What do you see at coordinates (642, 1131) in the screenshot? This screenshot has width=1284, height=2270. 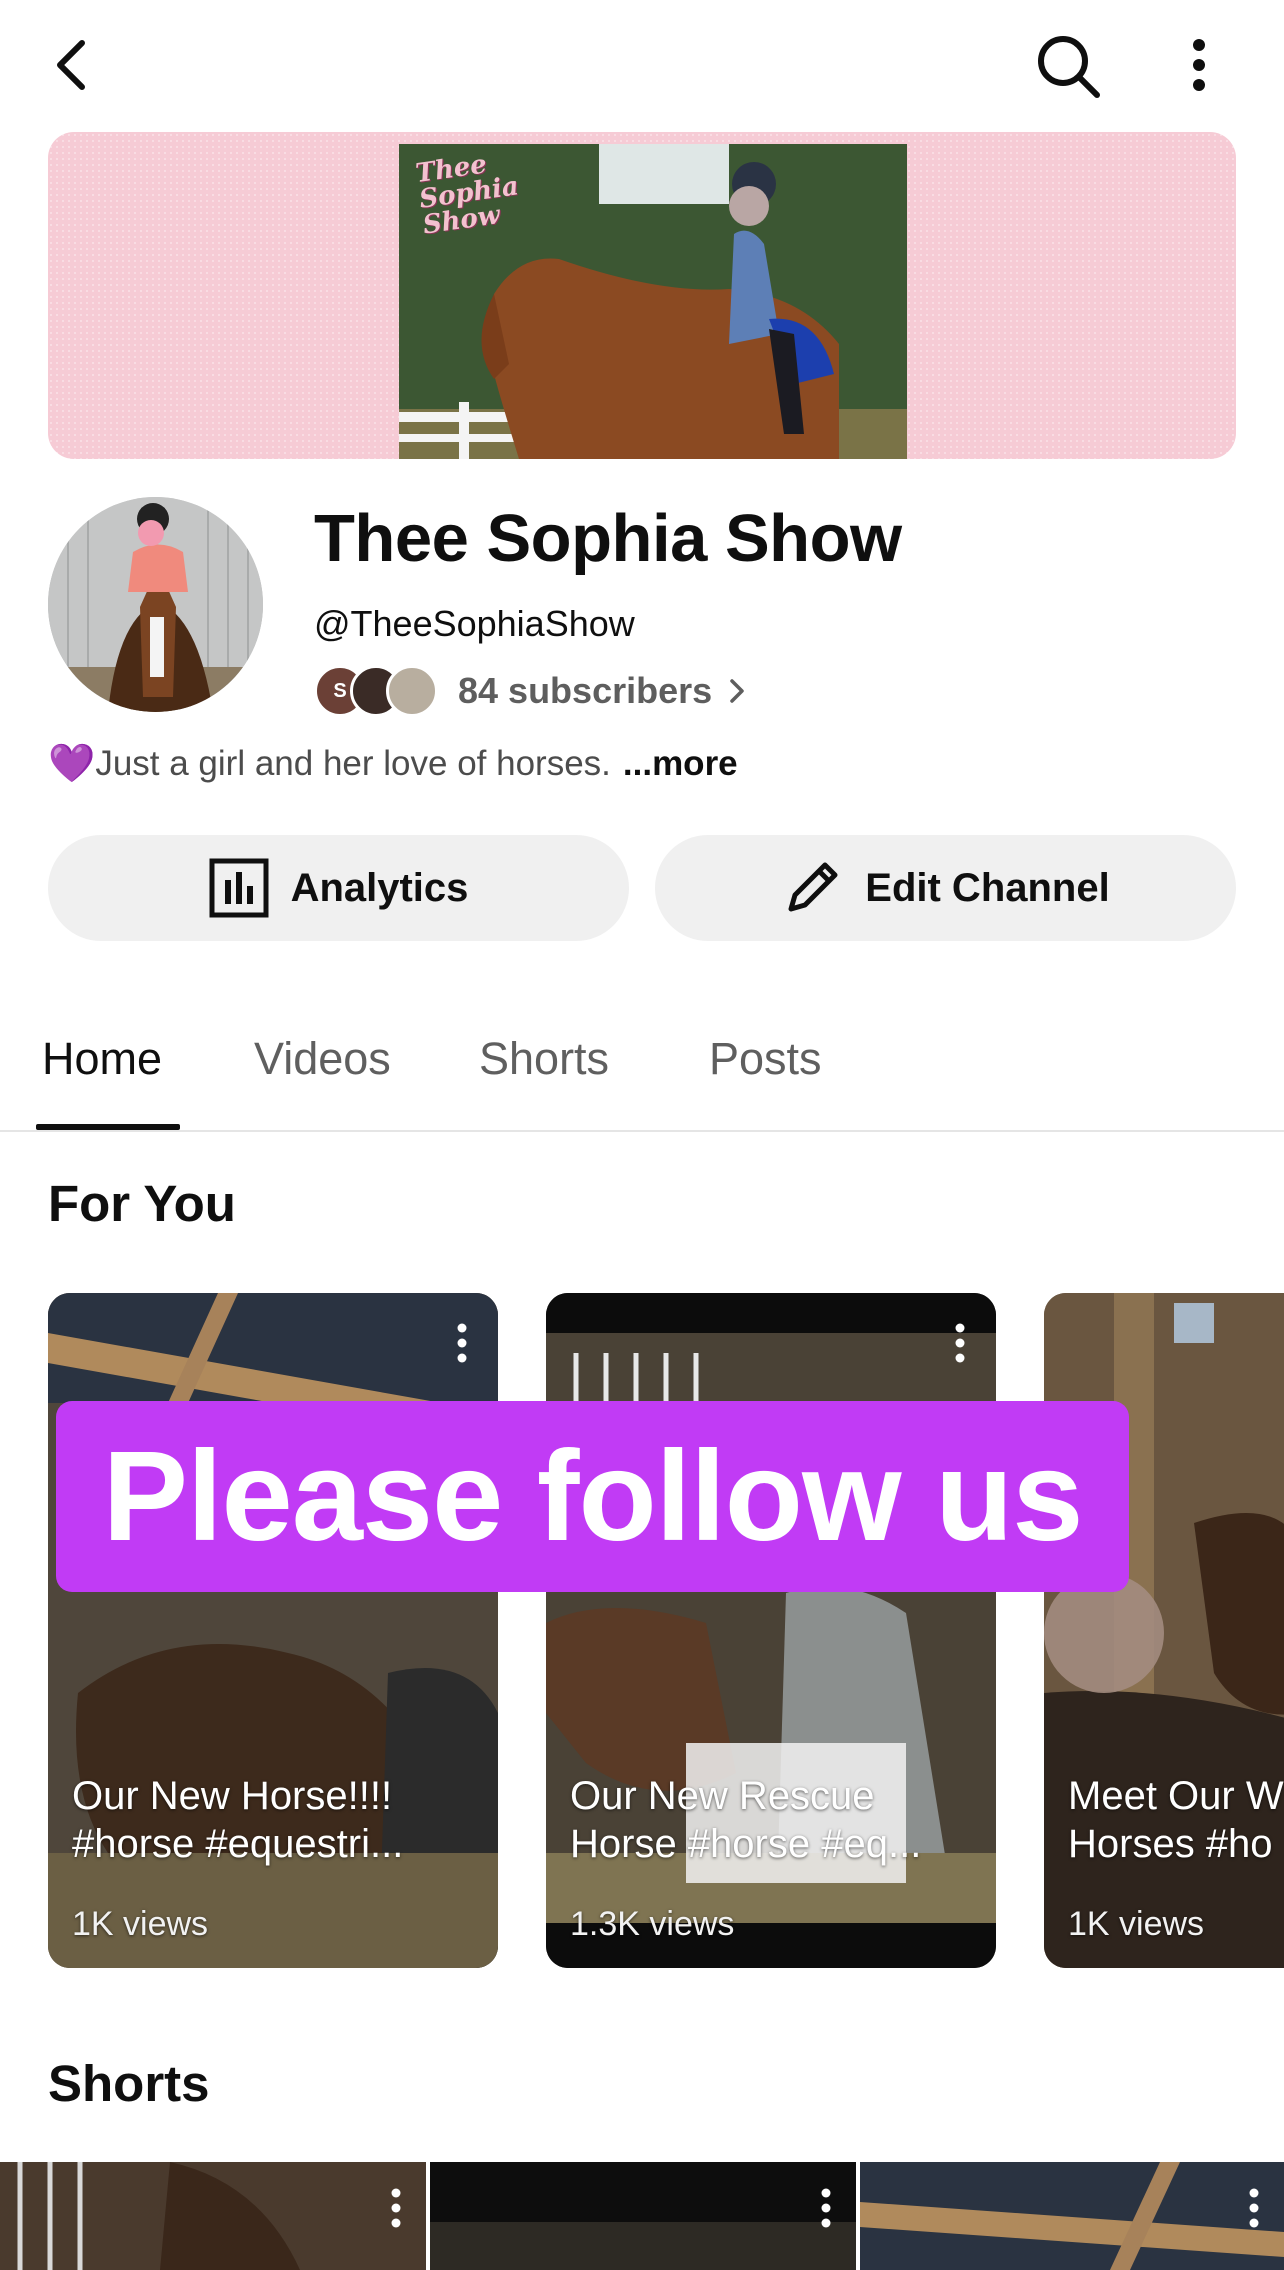 I see `tabs-divider` at bounding box center [642, 1131].